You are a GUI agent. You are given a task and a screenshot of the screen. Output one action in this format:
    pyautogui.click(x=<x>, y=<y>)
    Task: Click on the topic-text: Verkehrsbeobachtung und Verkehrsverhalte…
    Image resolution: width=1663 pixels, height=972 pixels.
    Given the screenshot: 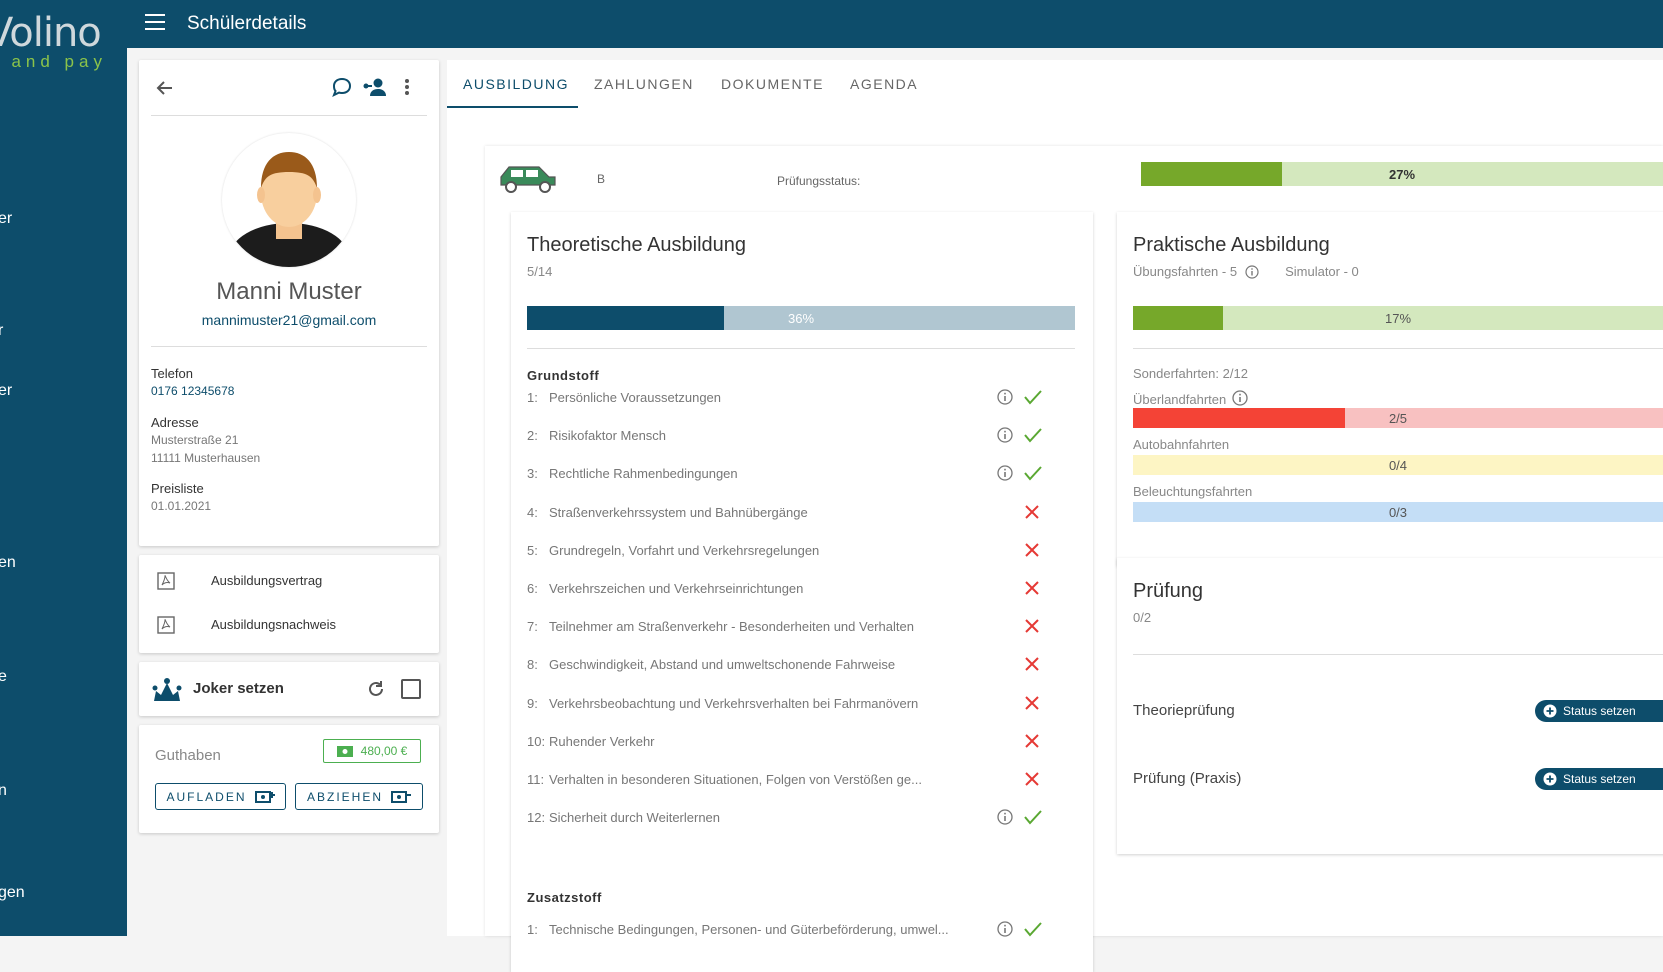 What is the action you would take?
    pyautogui.click(x=734, y=703)
    